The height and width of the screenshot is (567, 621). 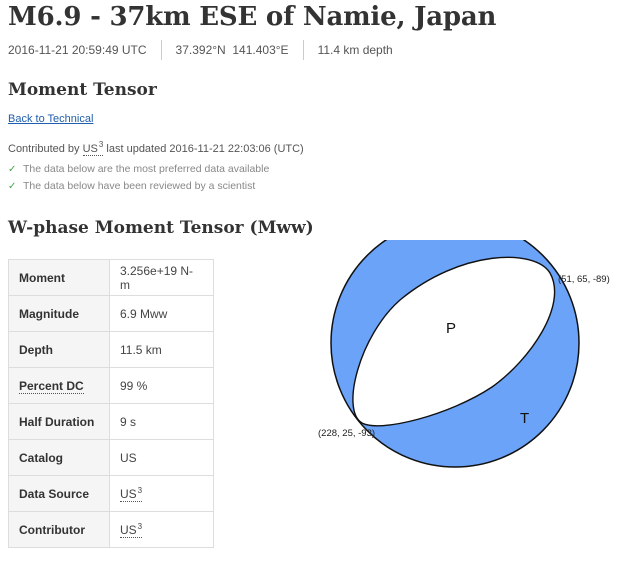 What do you see at coordinates (44, 149) in the screenshot?
I see `contributed-prefix: Contributed by` at bounding box center [44, 149].